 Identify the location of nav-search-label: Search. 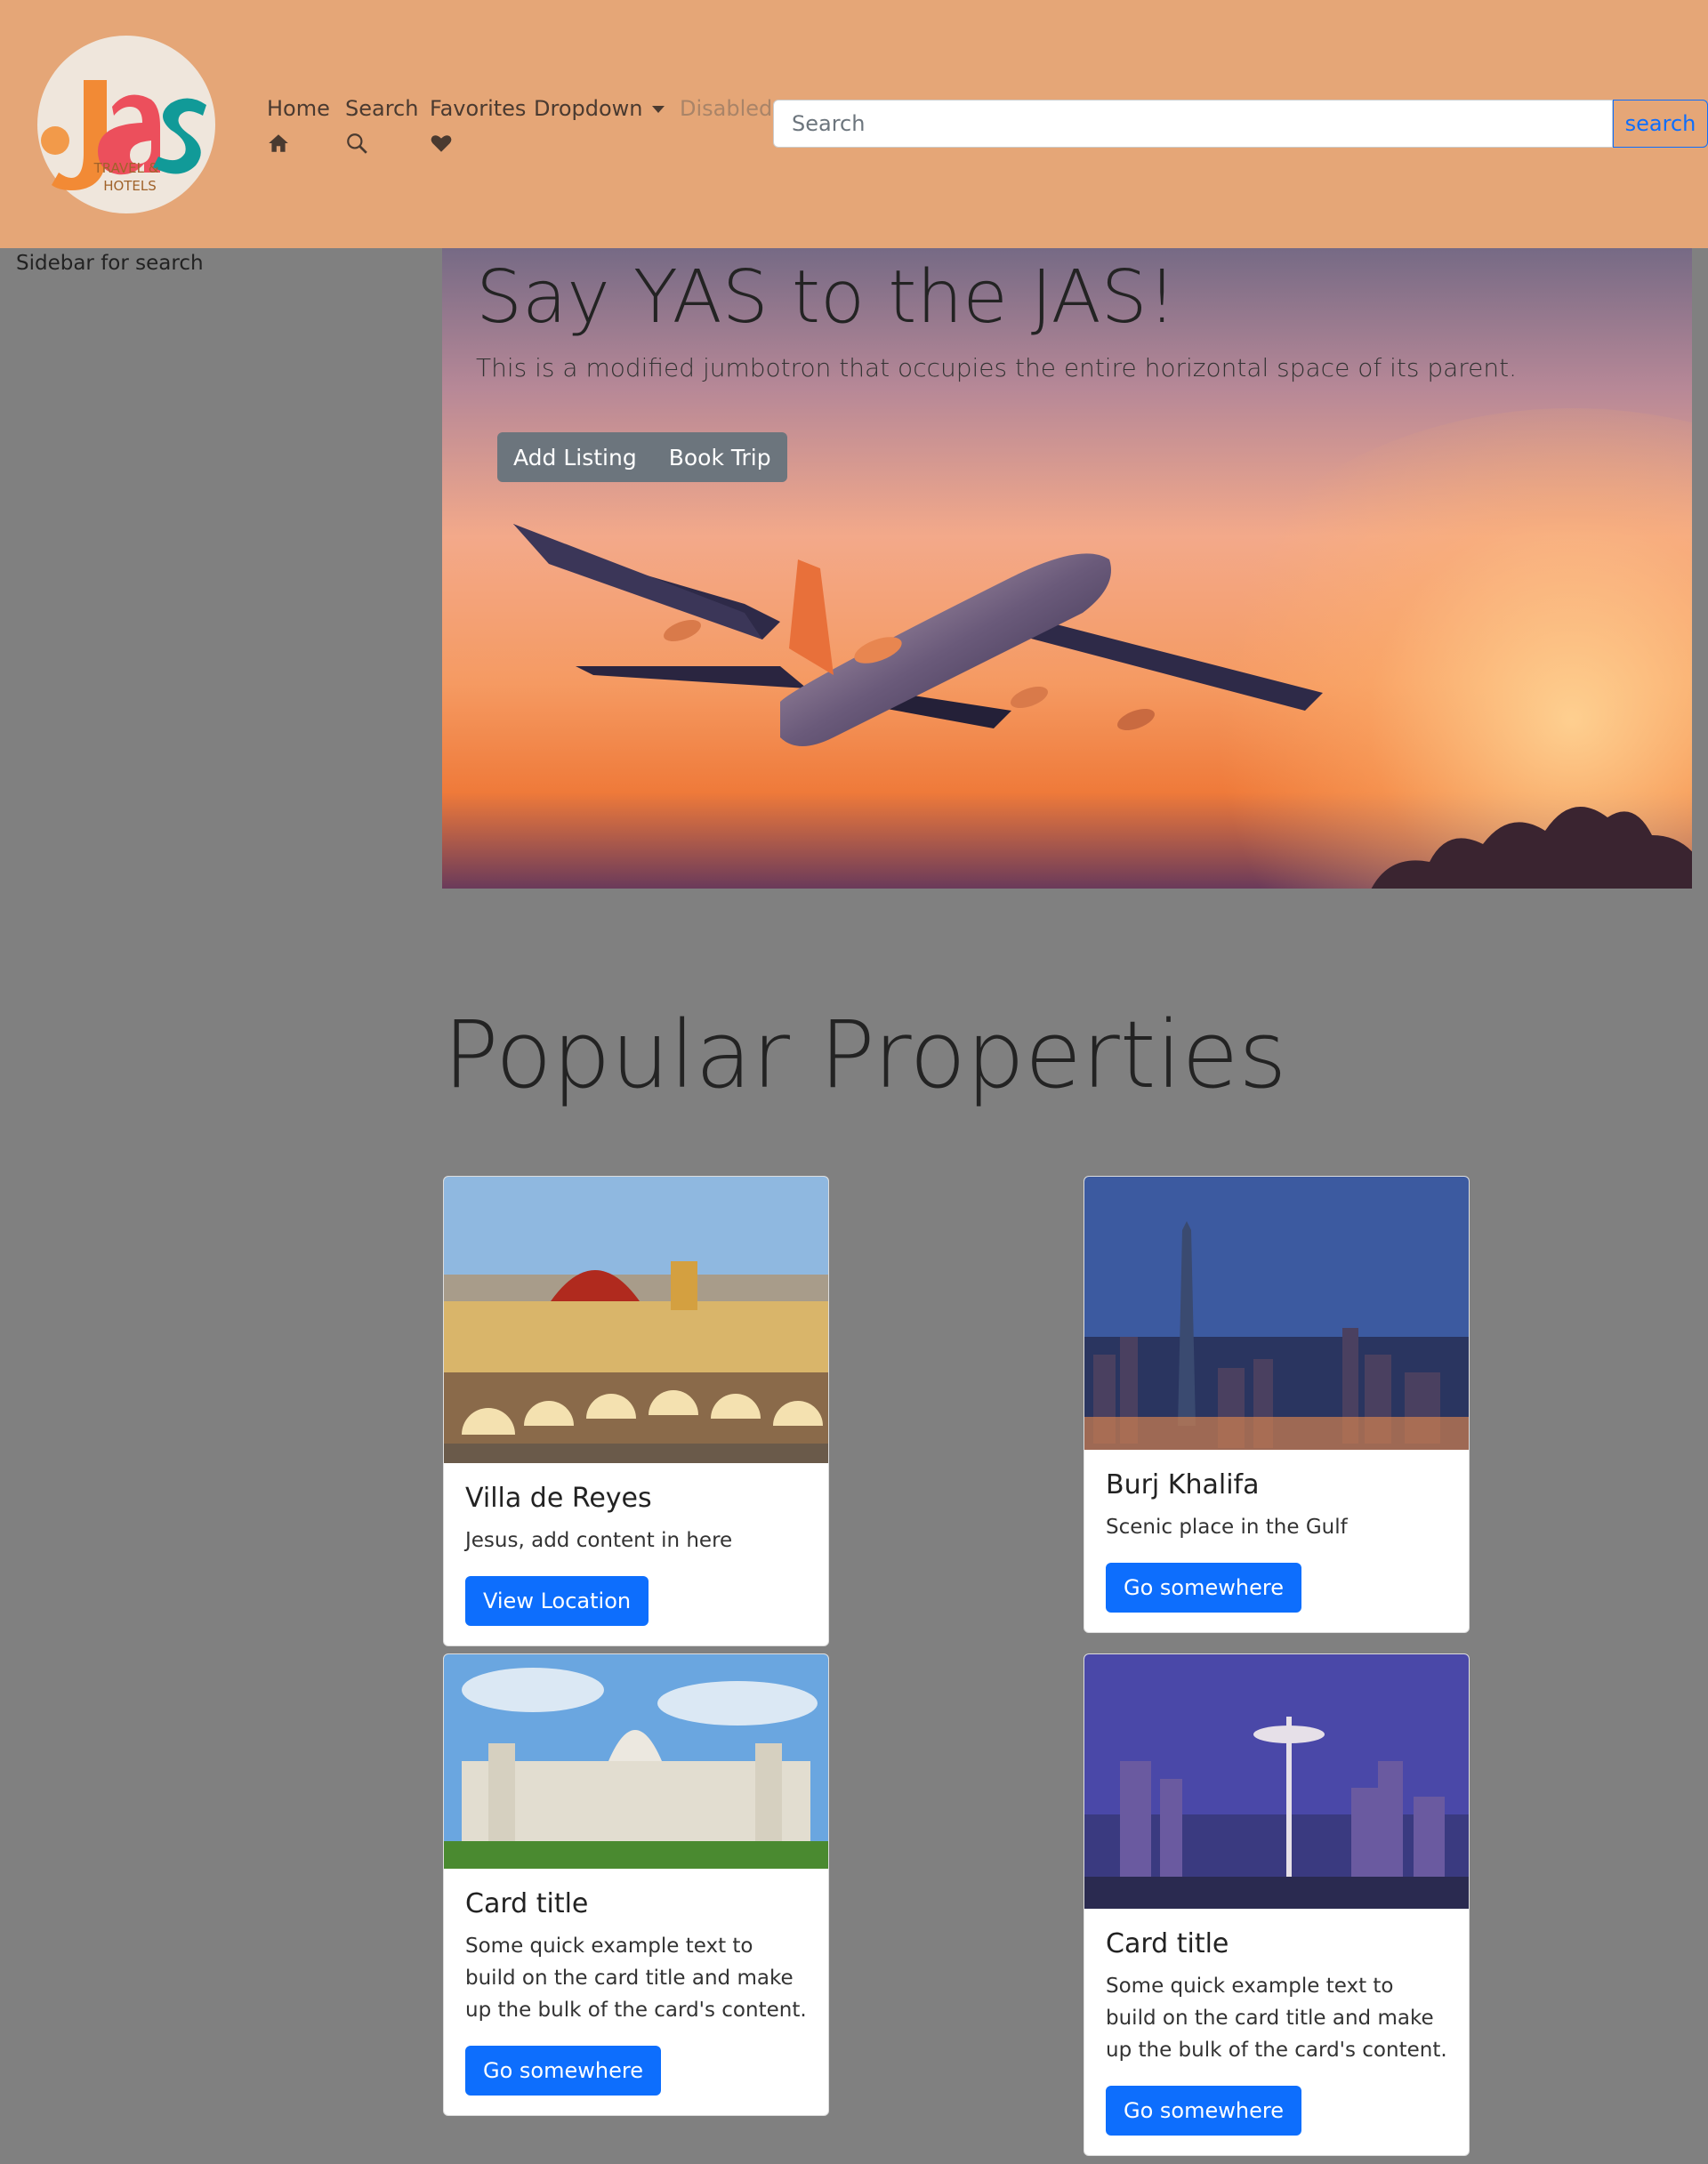
(382, 108).